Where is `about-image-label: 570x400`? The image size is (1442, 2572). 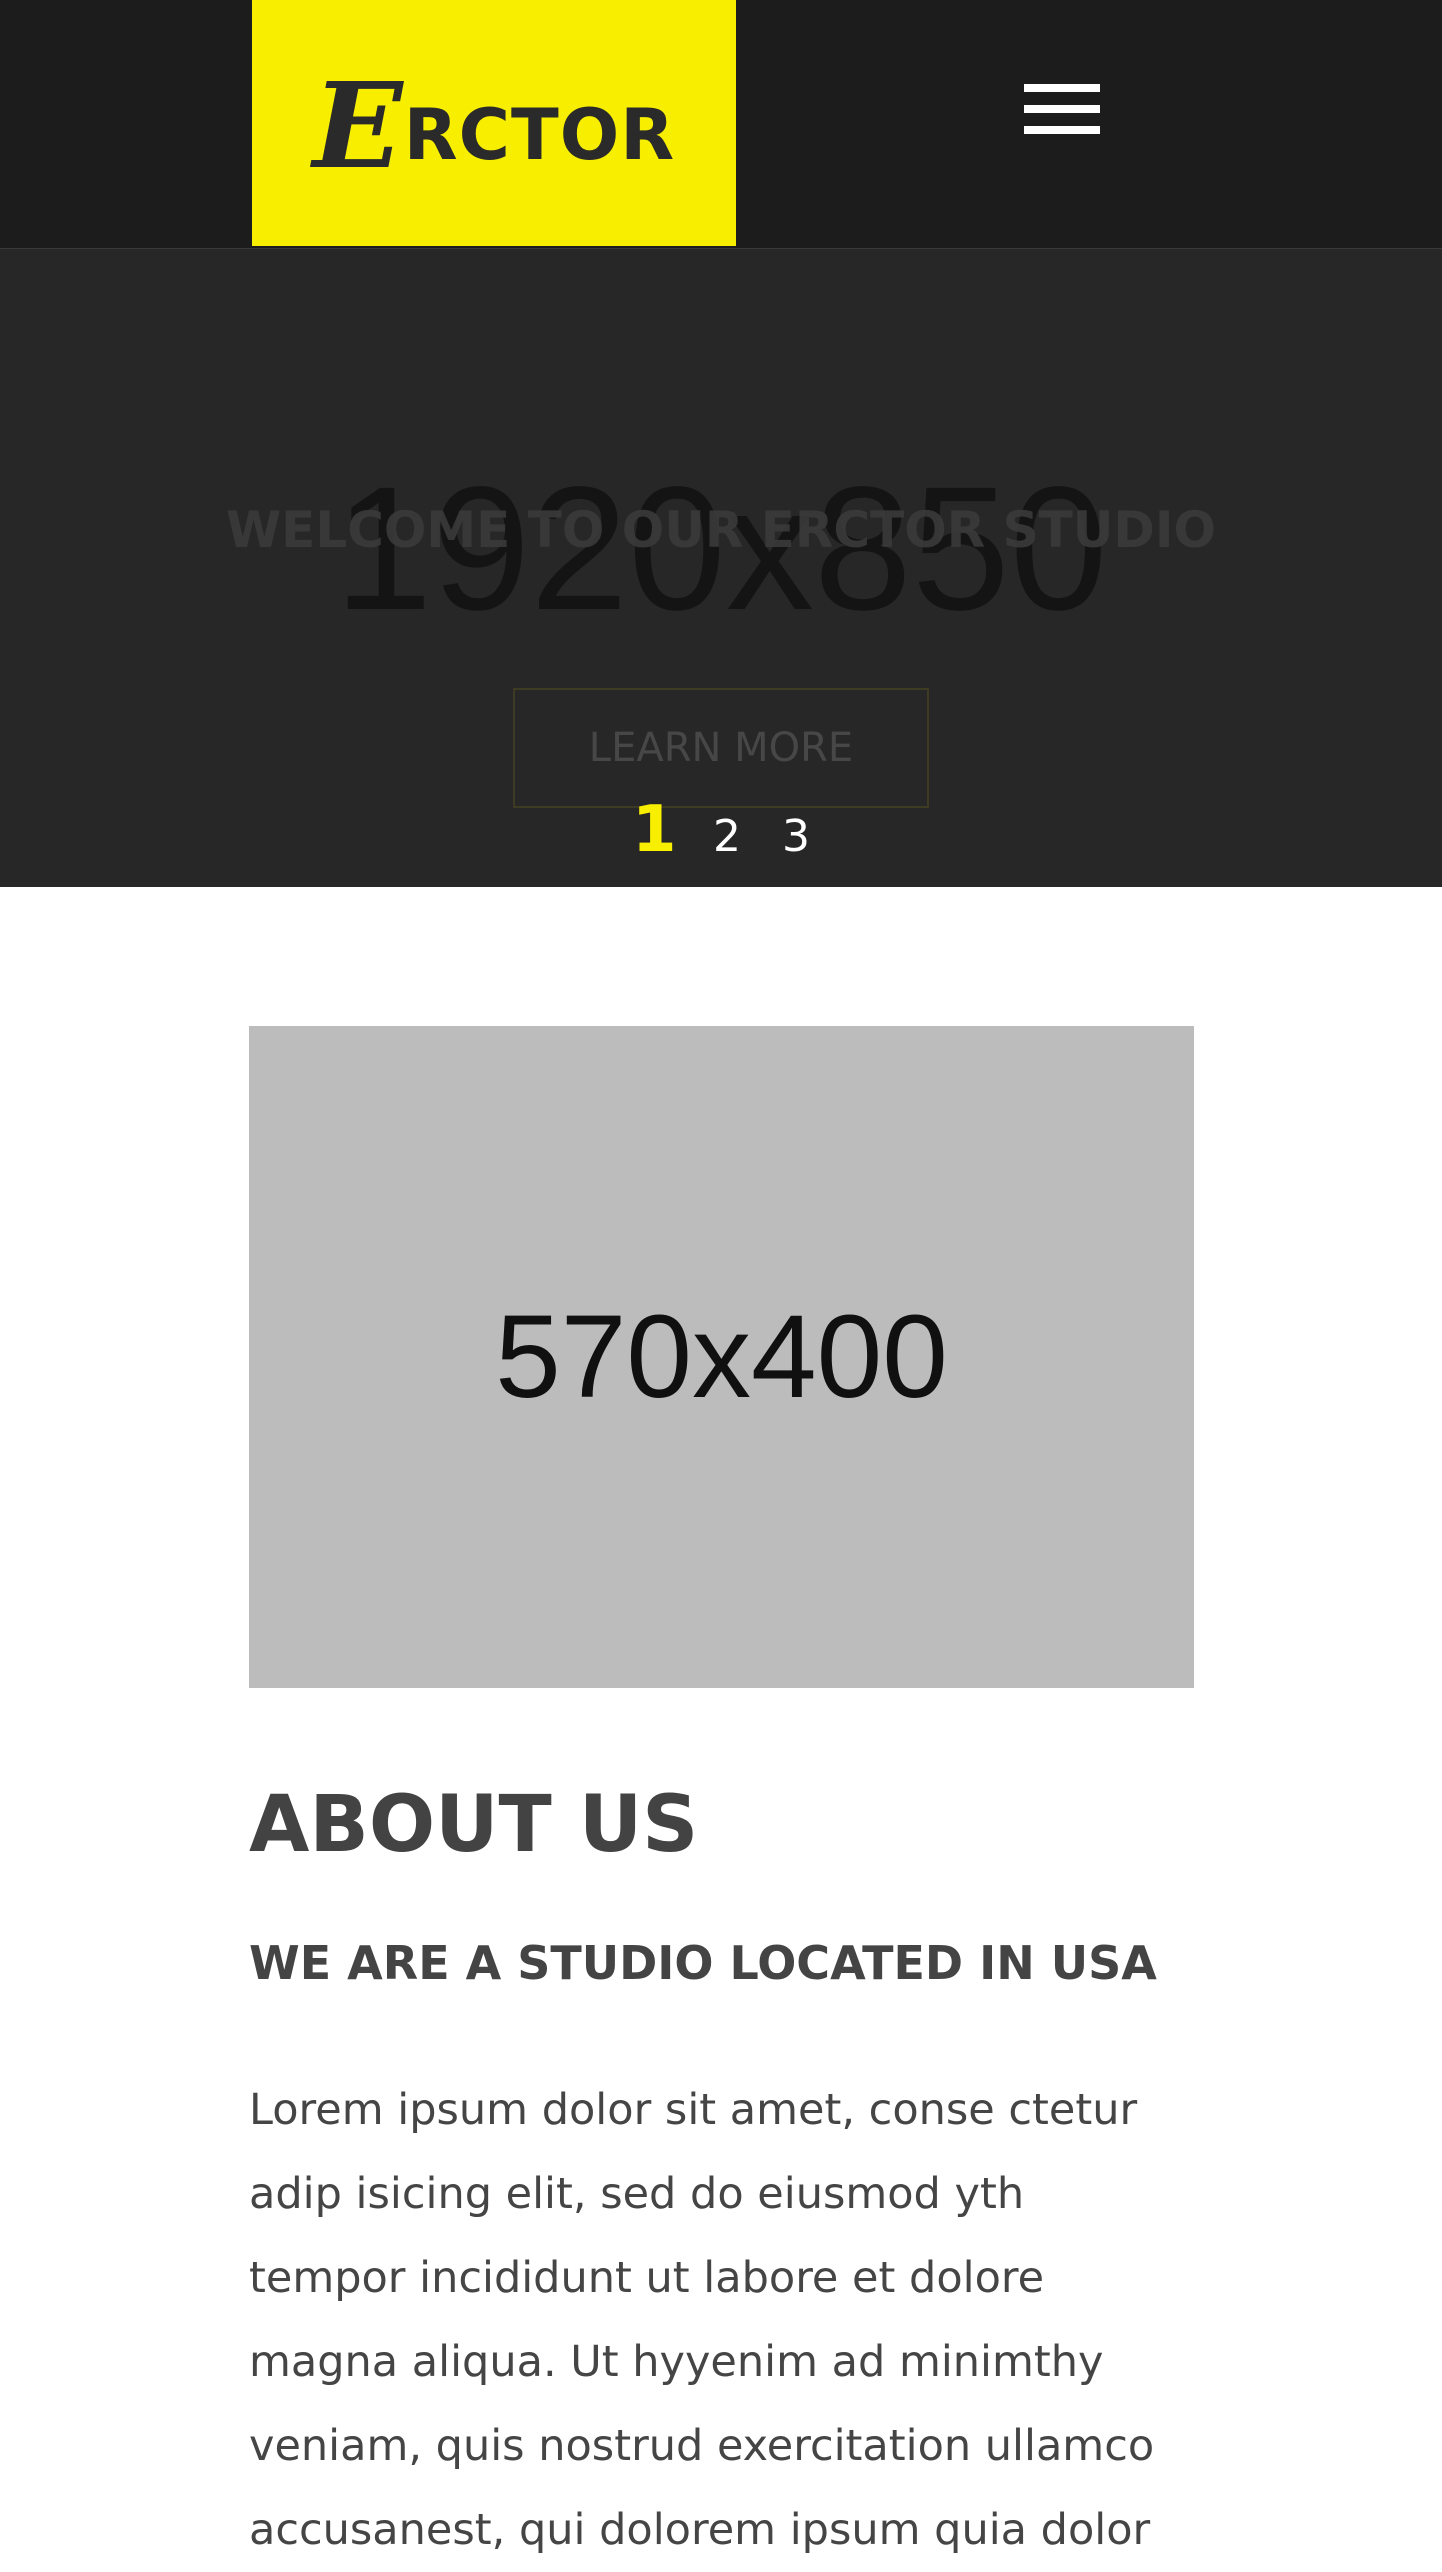 about-image-label: 570x400 is located at coordinates (721, 1357).